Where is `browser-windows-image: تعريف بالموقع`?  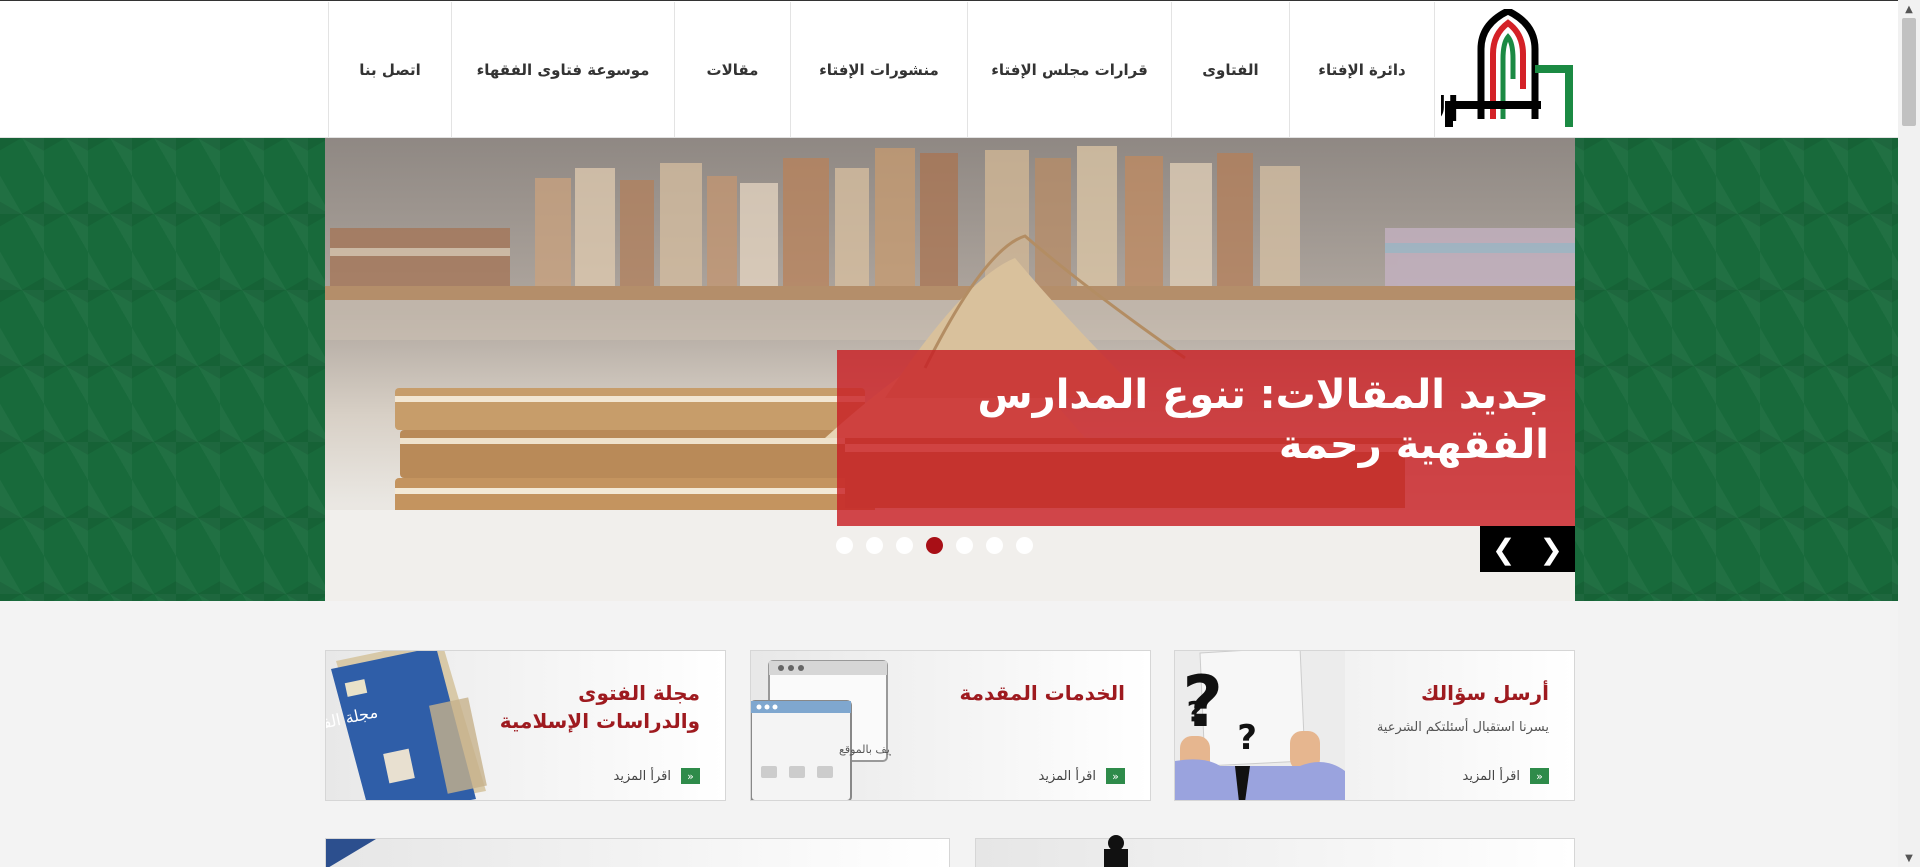 browser-windows-image: تعريف بالموقع is located at coordinates (821, 730).